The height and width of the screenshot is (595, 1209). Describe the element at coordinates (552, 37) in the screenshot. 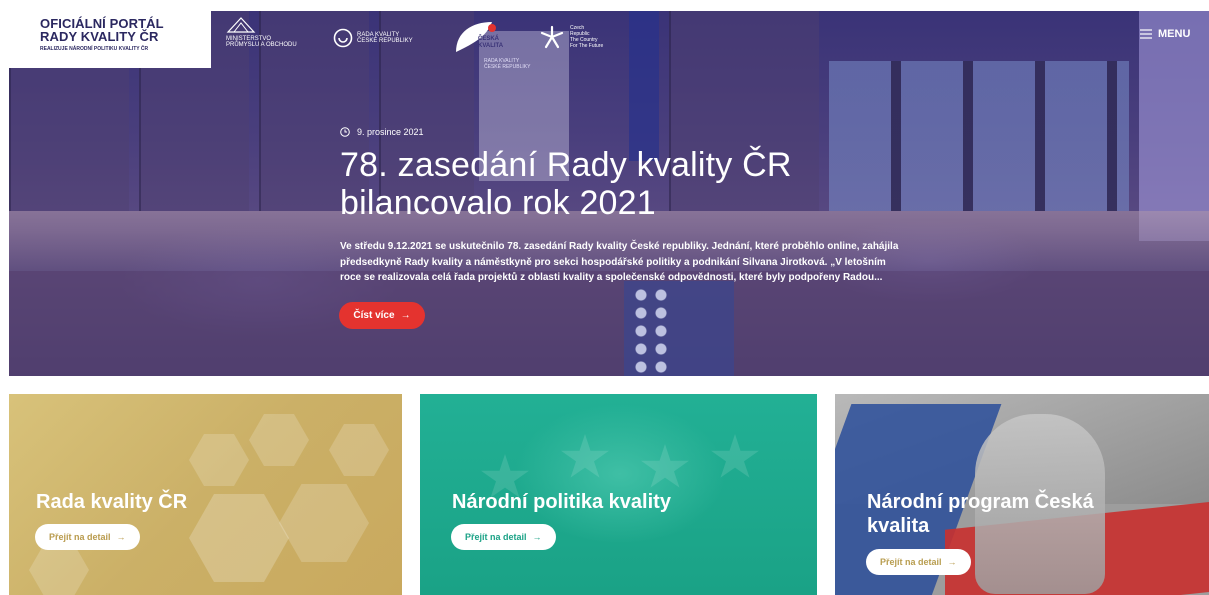

I see `czech-republic-star-icon` at that location.